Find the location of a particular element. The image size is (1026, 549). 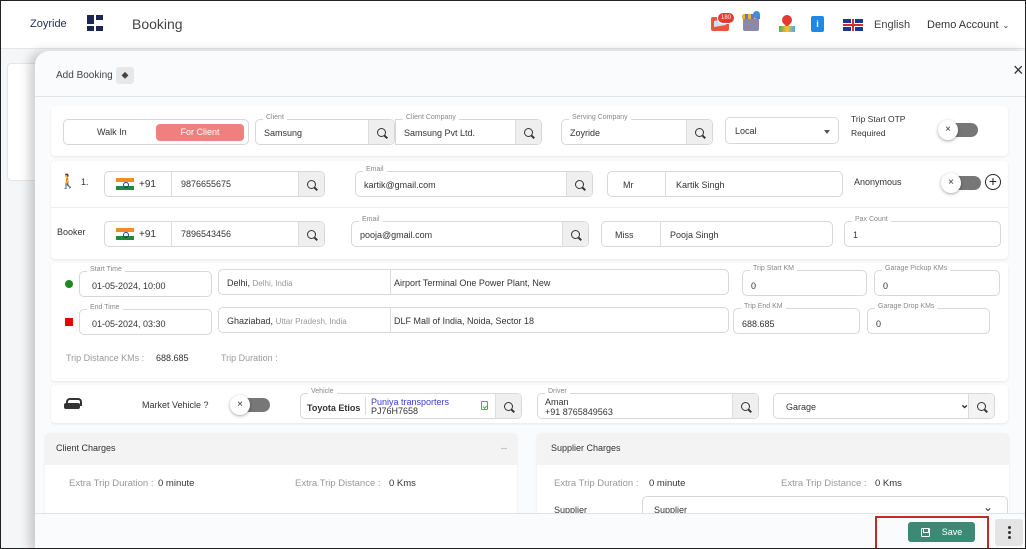

serving-company-field: Serving Company Zoyride is located at coordinates (637, 129).